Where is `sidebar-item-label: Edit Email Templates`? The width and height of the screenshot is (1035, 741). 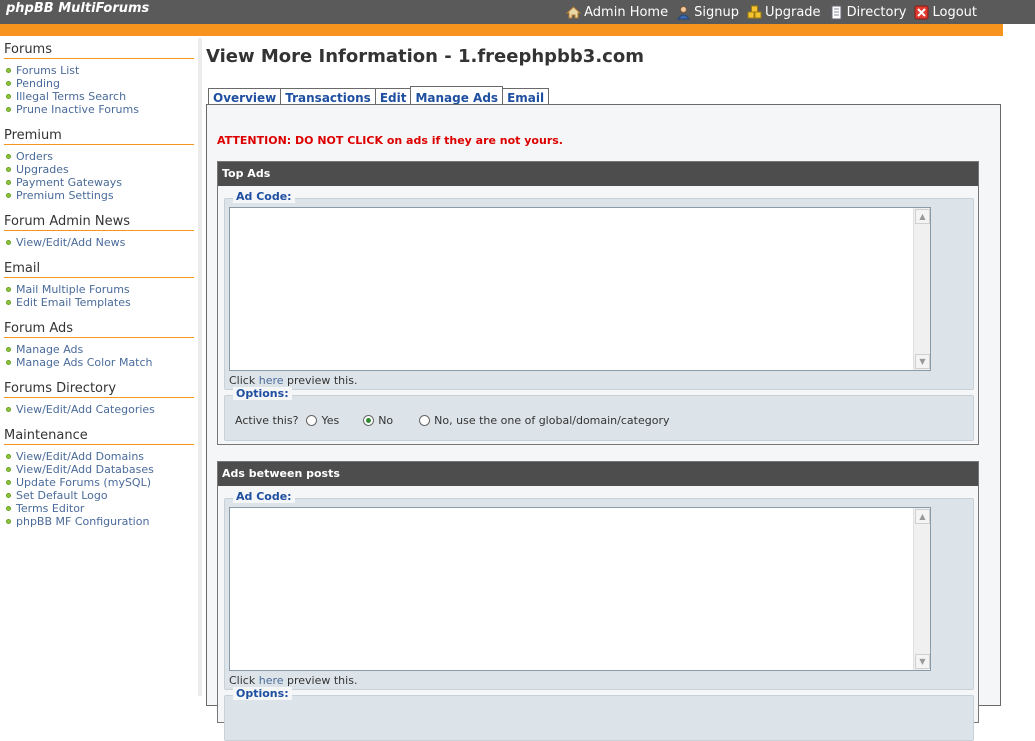
sidebar-item-label: Edit Email Templates is located at coordinates (73, 302).